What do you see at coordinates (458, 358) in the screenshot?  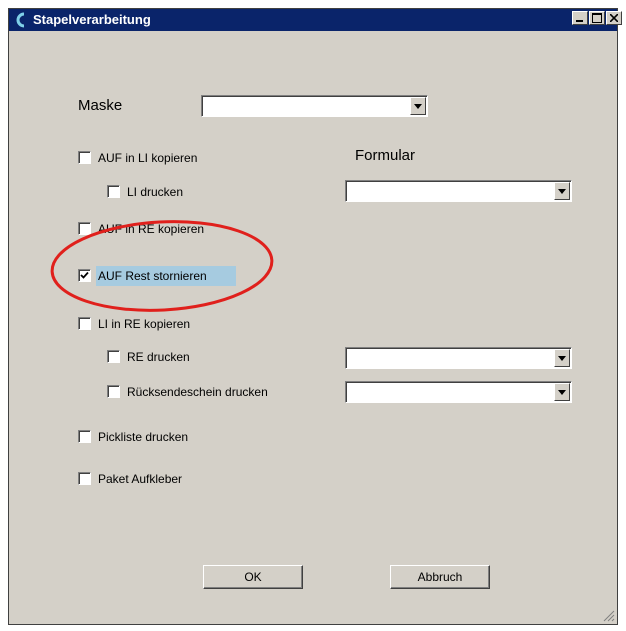 I see `re-drucken-formular-combo` at bounding box center [458, 358].